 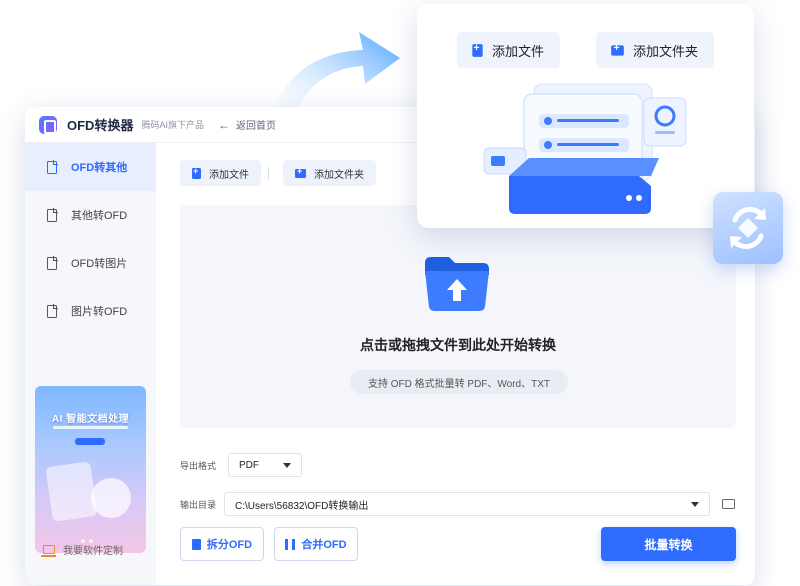 What do you see at coordinates (324, 545) in the screenshot?
I see `merge-ofd-label: 合并OFD` at bounding box center [324, 545].